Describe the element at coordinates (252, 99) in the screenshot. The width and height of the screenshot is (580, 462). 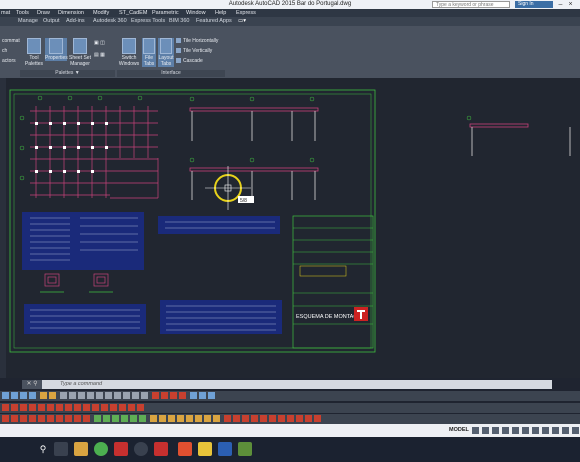
I see `elevation-1-bubbles` at that location.